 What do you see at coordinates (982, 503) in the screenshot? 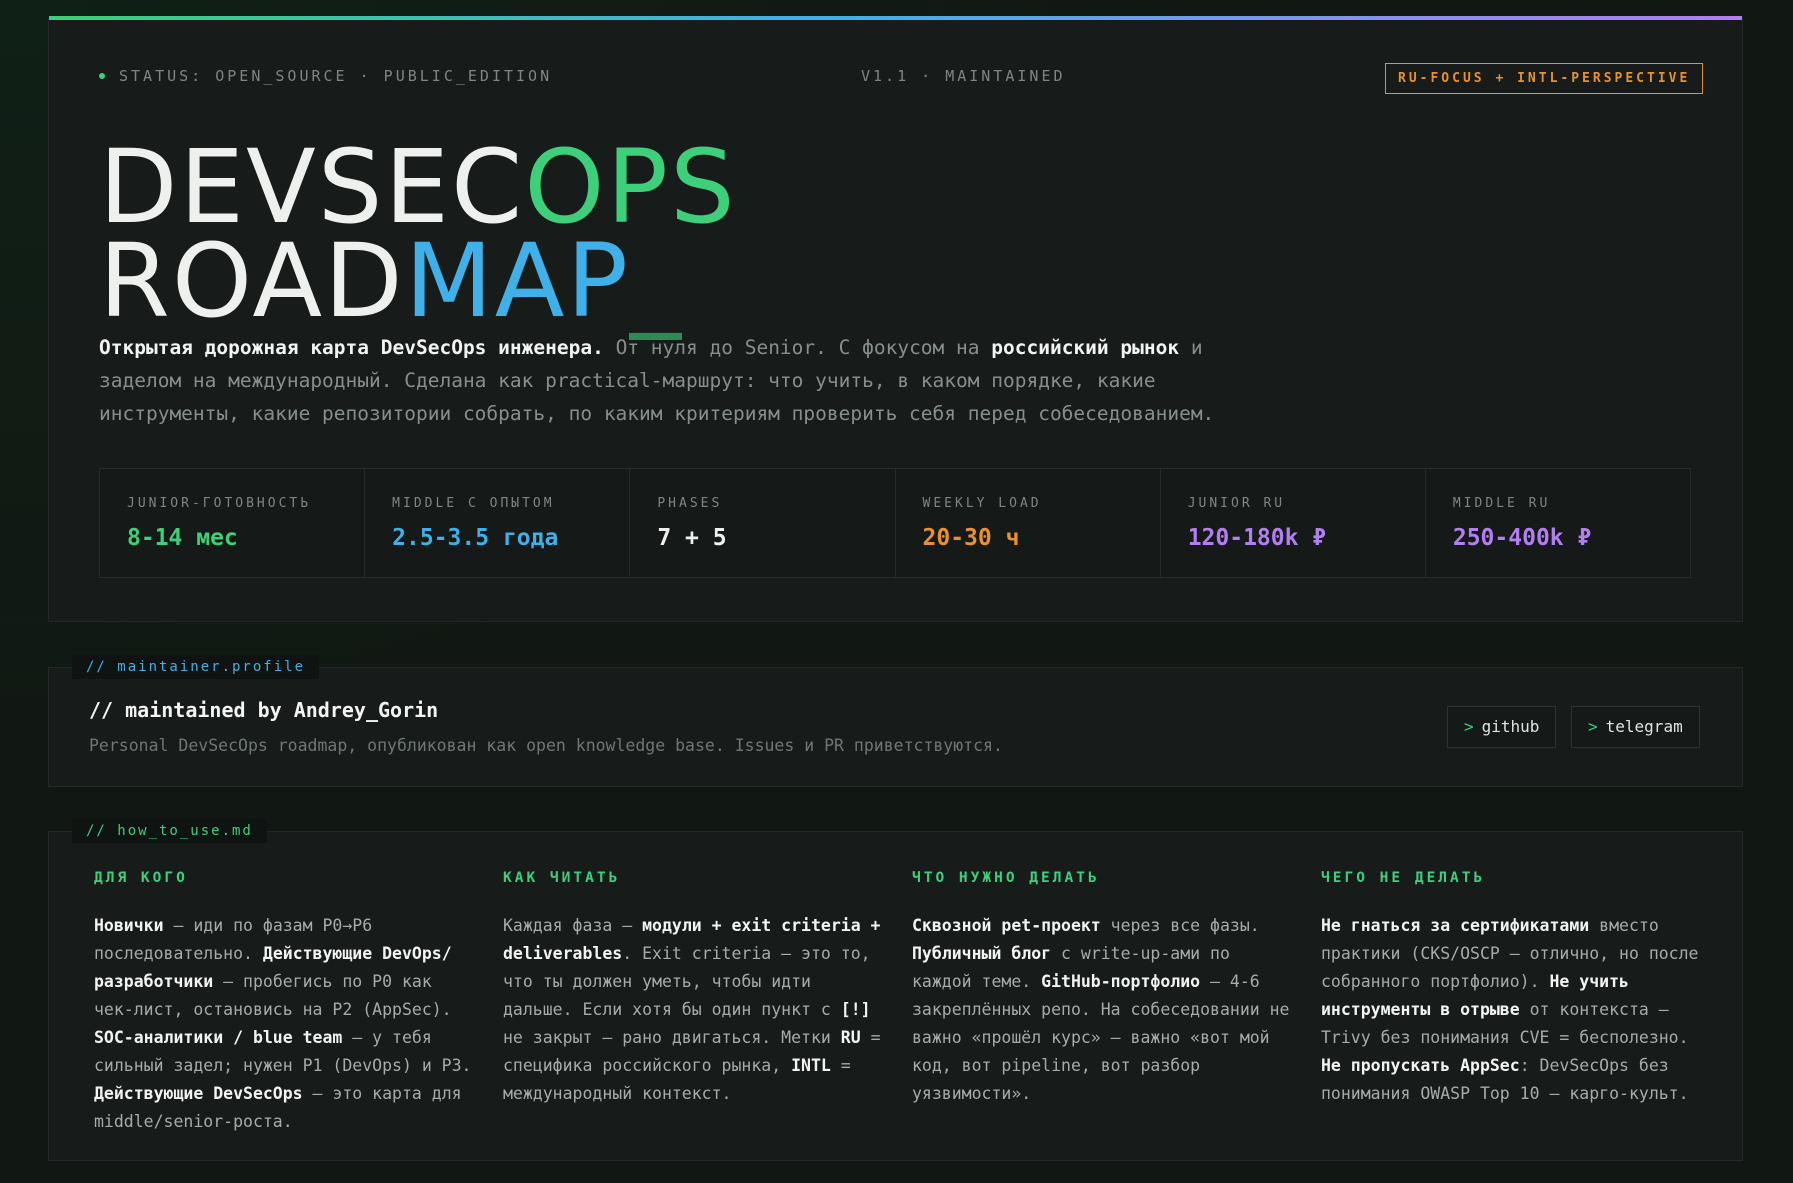
I see `stat-label: WEEKLY LOAD` at bounding box center [982, 503].